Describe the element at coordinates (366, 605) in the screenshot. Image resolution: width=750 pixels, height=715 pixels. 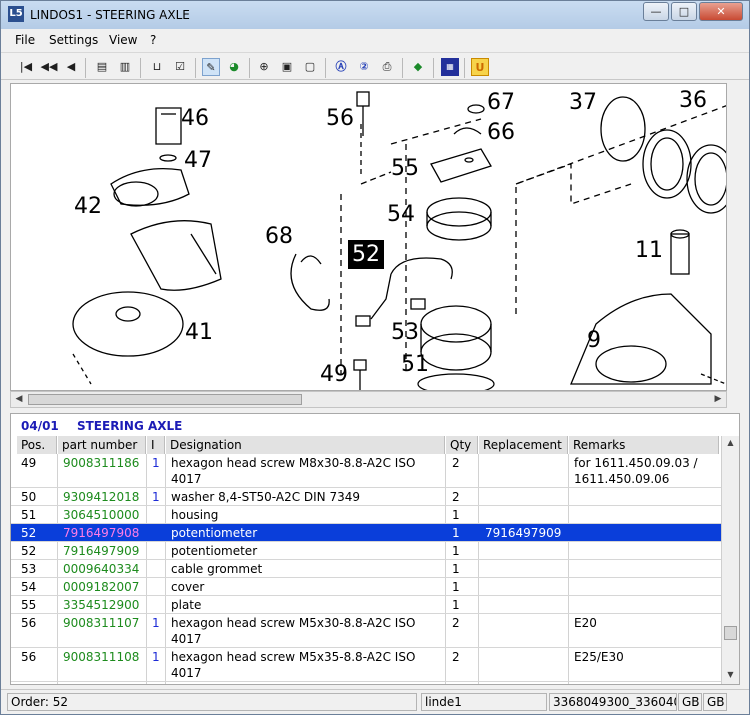
I see `table-row: 55 3354512900 plate 1` at that location.